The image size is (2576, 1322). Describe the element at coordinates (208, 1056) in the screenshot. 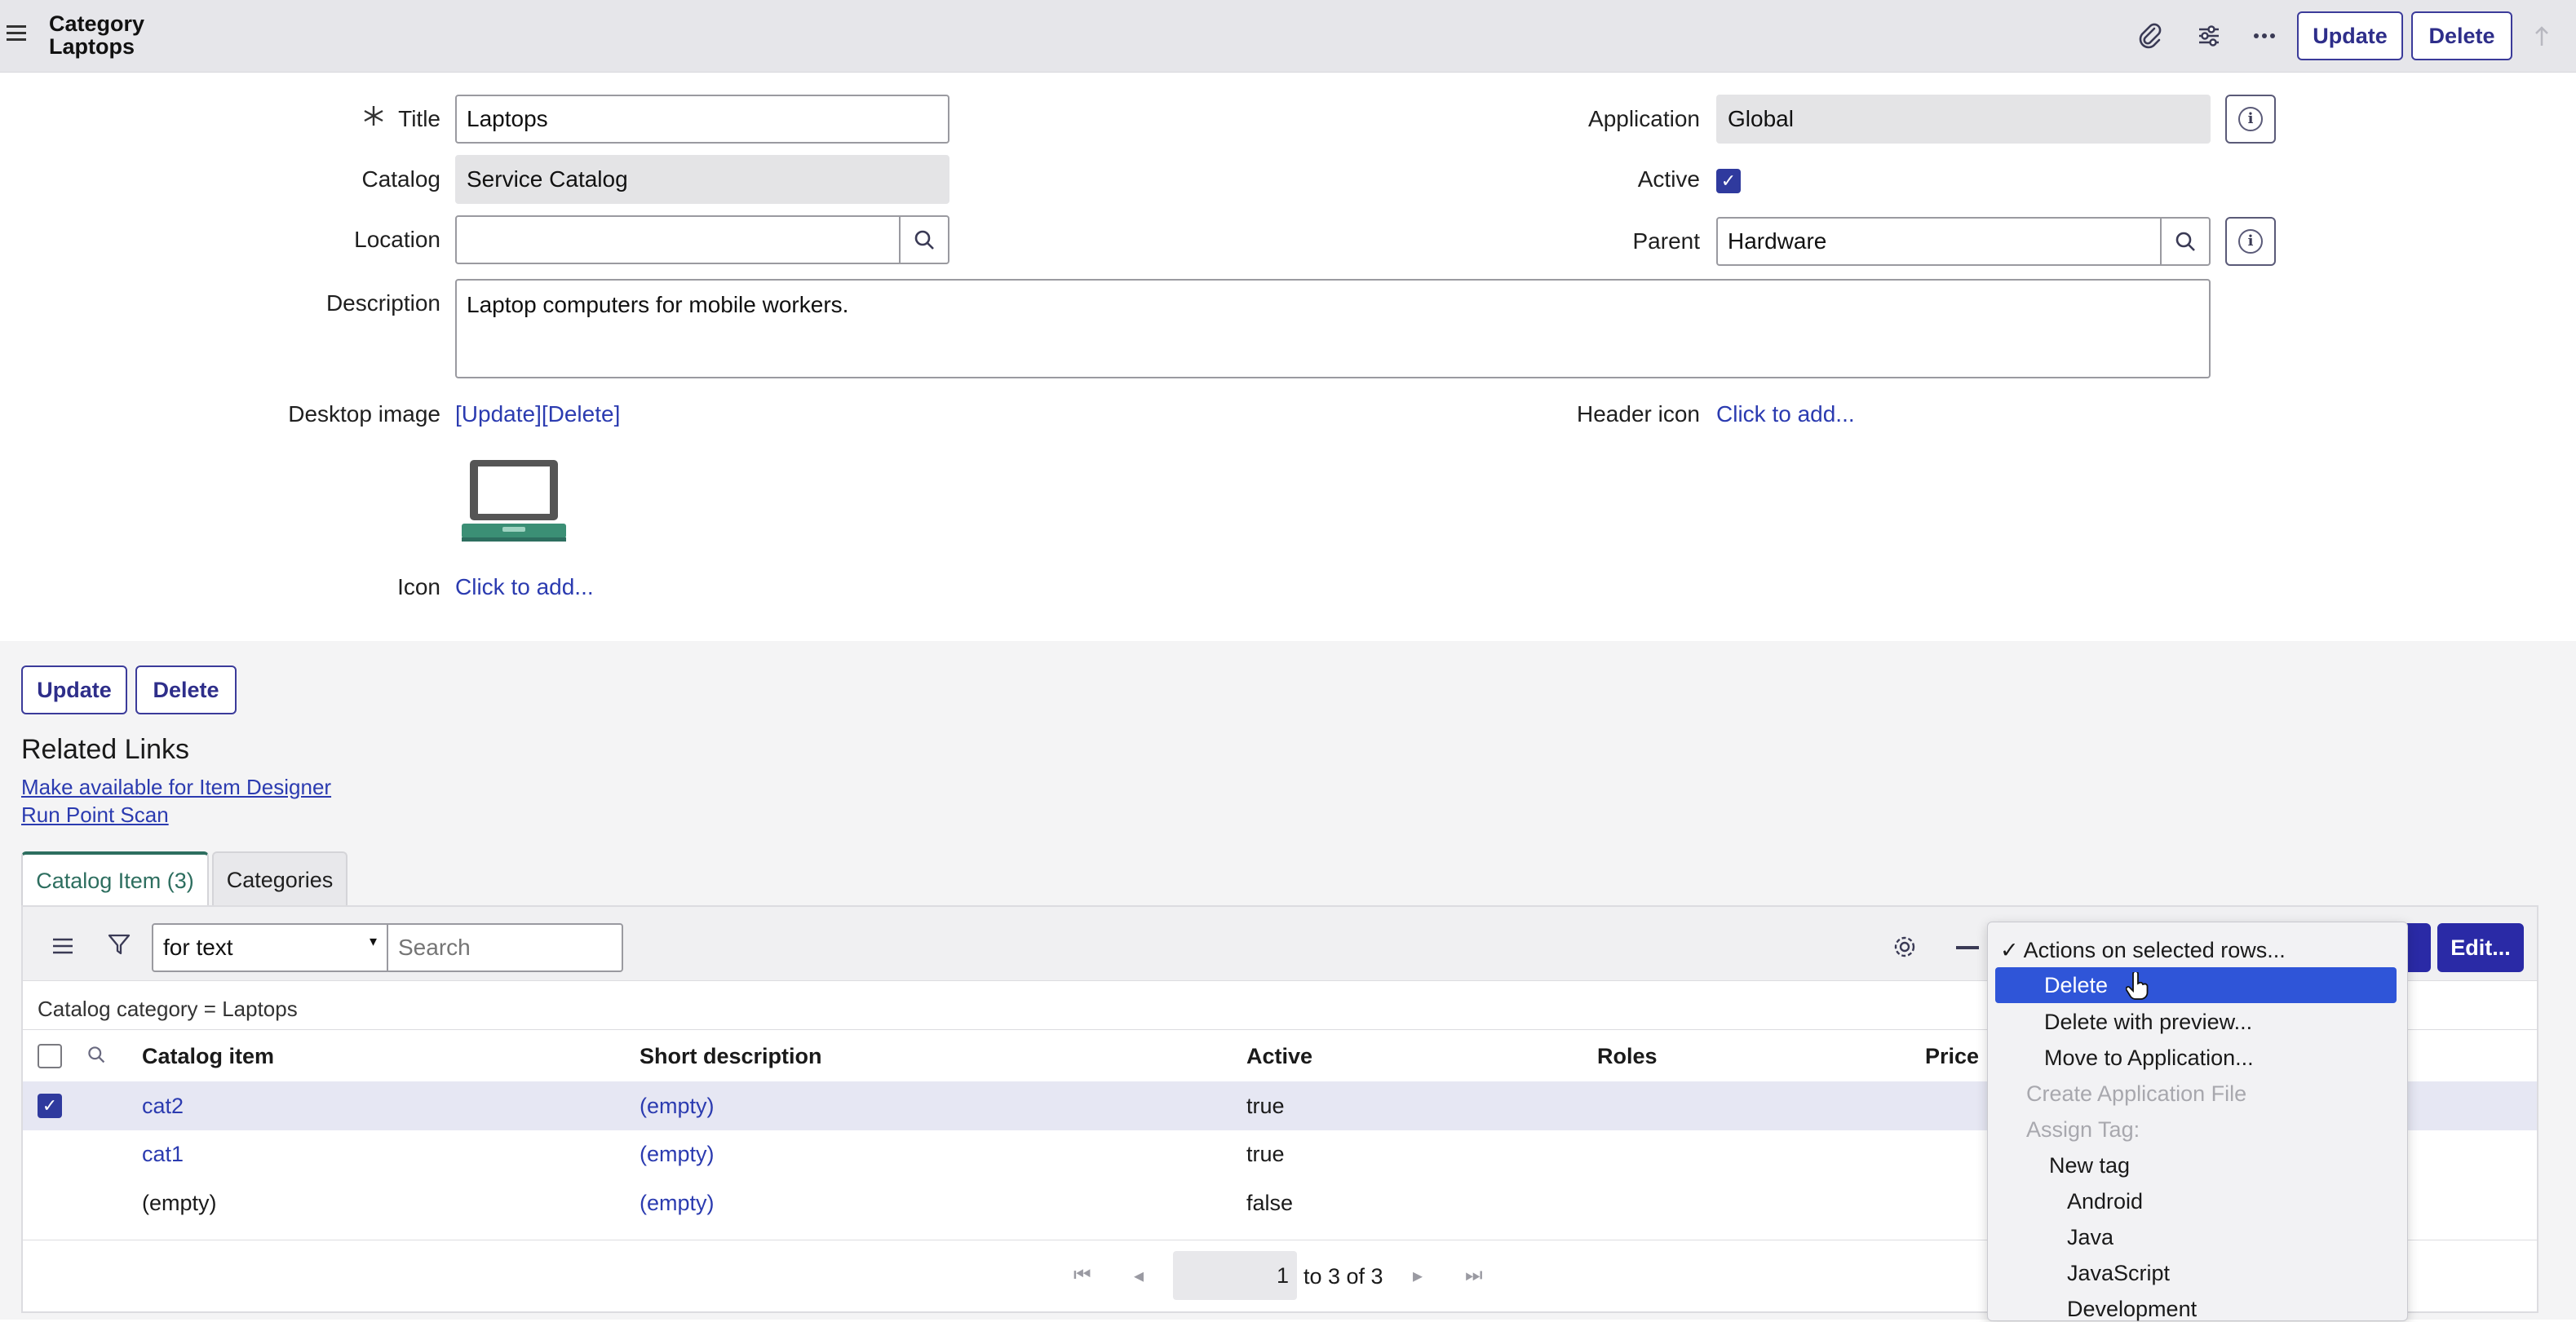

I see `column-header-catalog-item: Catalog item` at that location.